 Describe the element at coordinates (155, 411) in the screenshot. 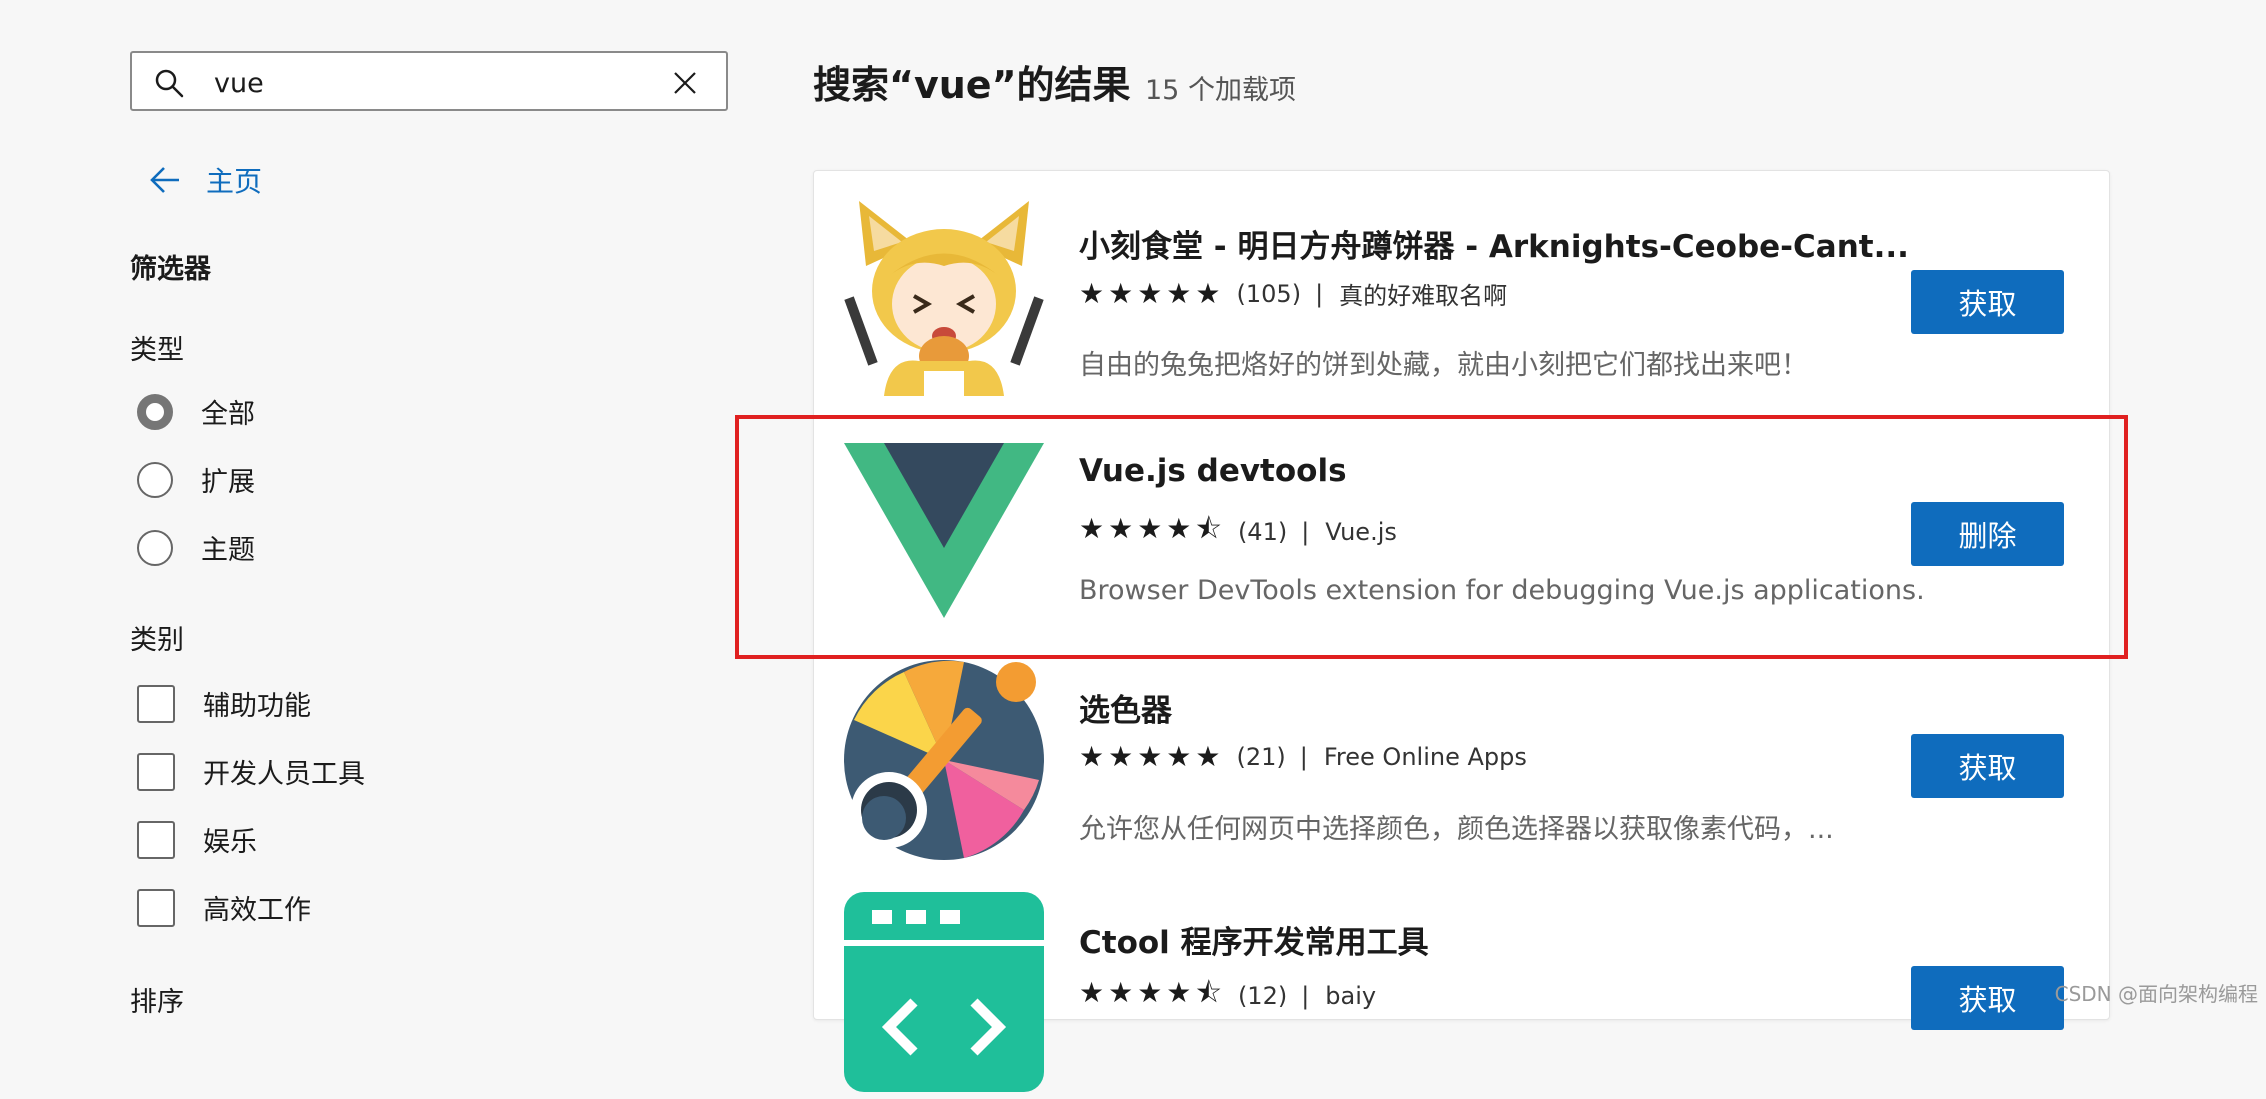

I see `radio-checked` at that location.